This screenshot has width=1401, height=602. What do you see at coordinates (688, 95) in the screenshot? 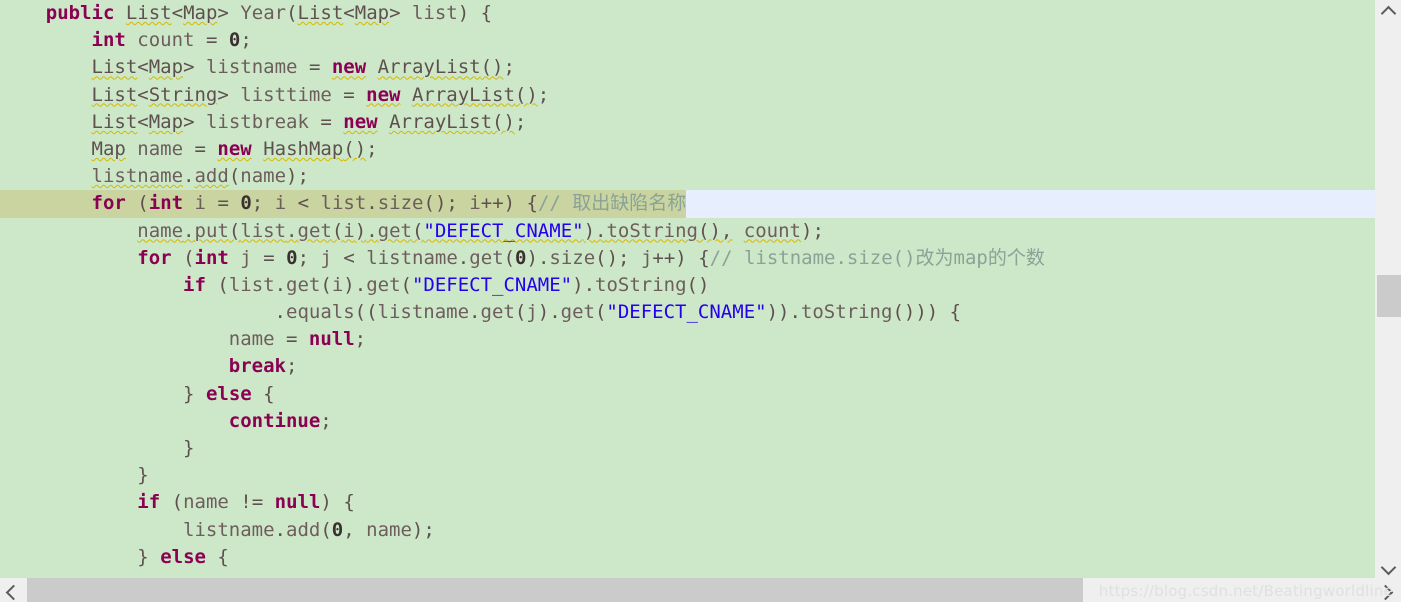
I see `code-line: List<String> listtime = new ArrayList();` at bounding box center [688, 95].